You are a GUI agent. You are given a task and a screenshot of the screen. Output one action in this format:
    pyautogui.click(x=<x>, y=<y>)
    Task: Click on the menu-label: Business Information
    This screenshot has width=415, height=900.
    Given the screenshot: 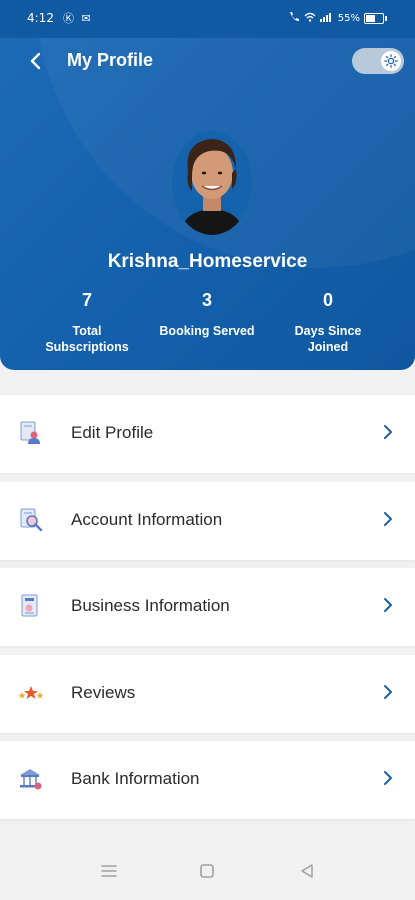 What is the action you would take?
    pyautogui.click(x=150, y=605)
    